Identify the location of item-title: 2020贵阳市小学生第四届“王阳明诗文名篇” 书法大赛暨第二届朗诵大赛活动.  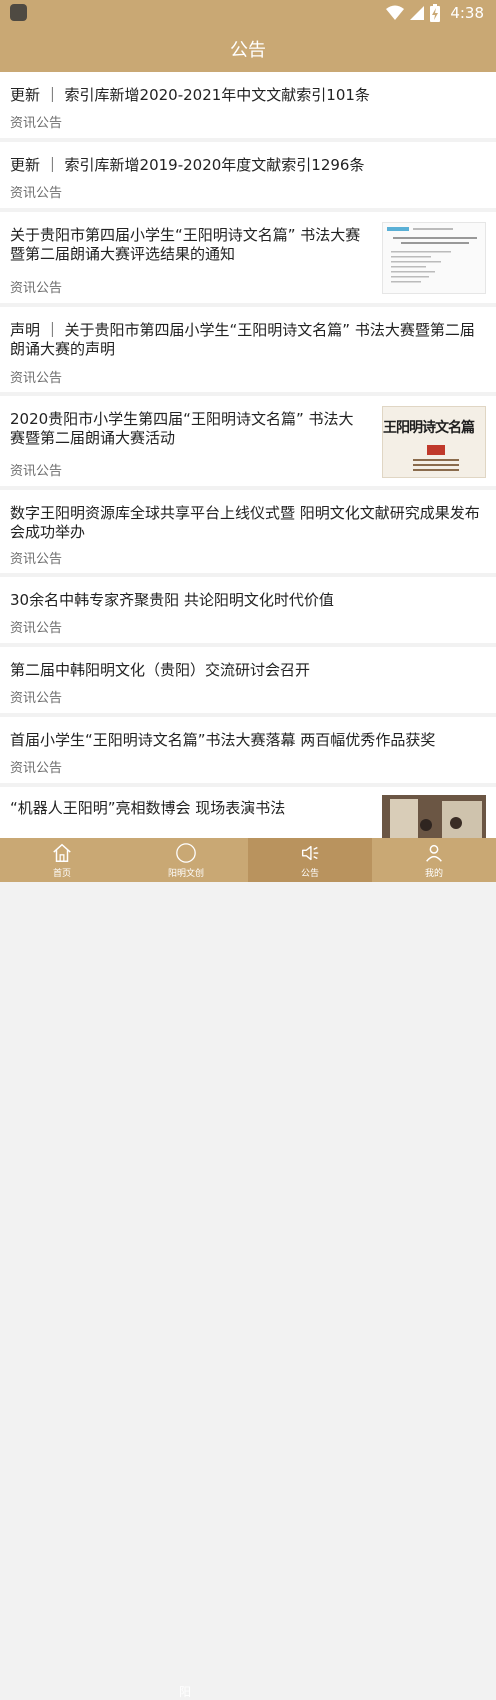
(182, 428).